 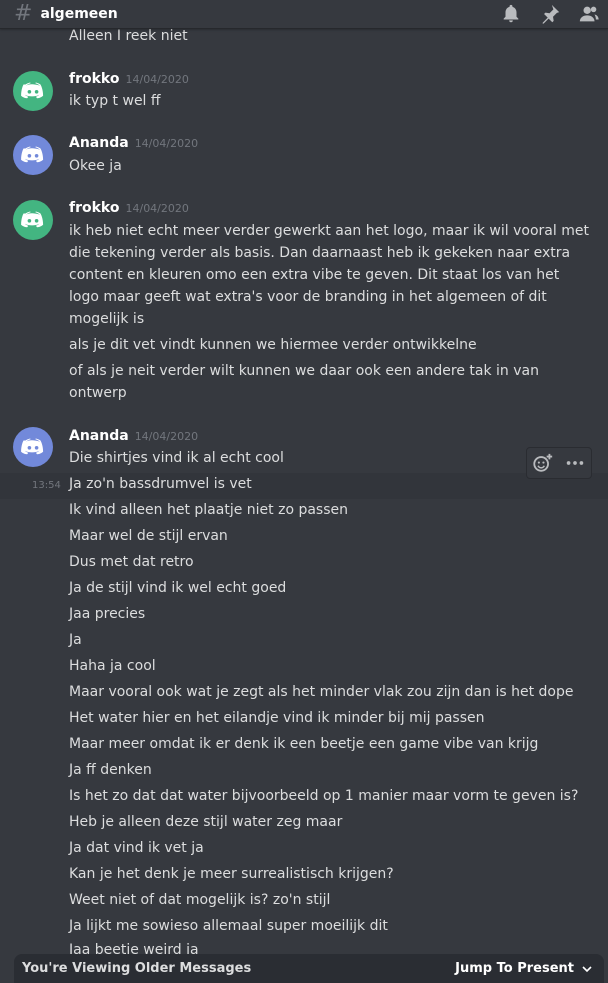 What do you see at coordinates (550, 14) in the screenshot?
I see `pin-icon` at bounding box center [550, 14].